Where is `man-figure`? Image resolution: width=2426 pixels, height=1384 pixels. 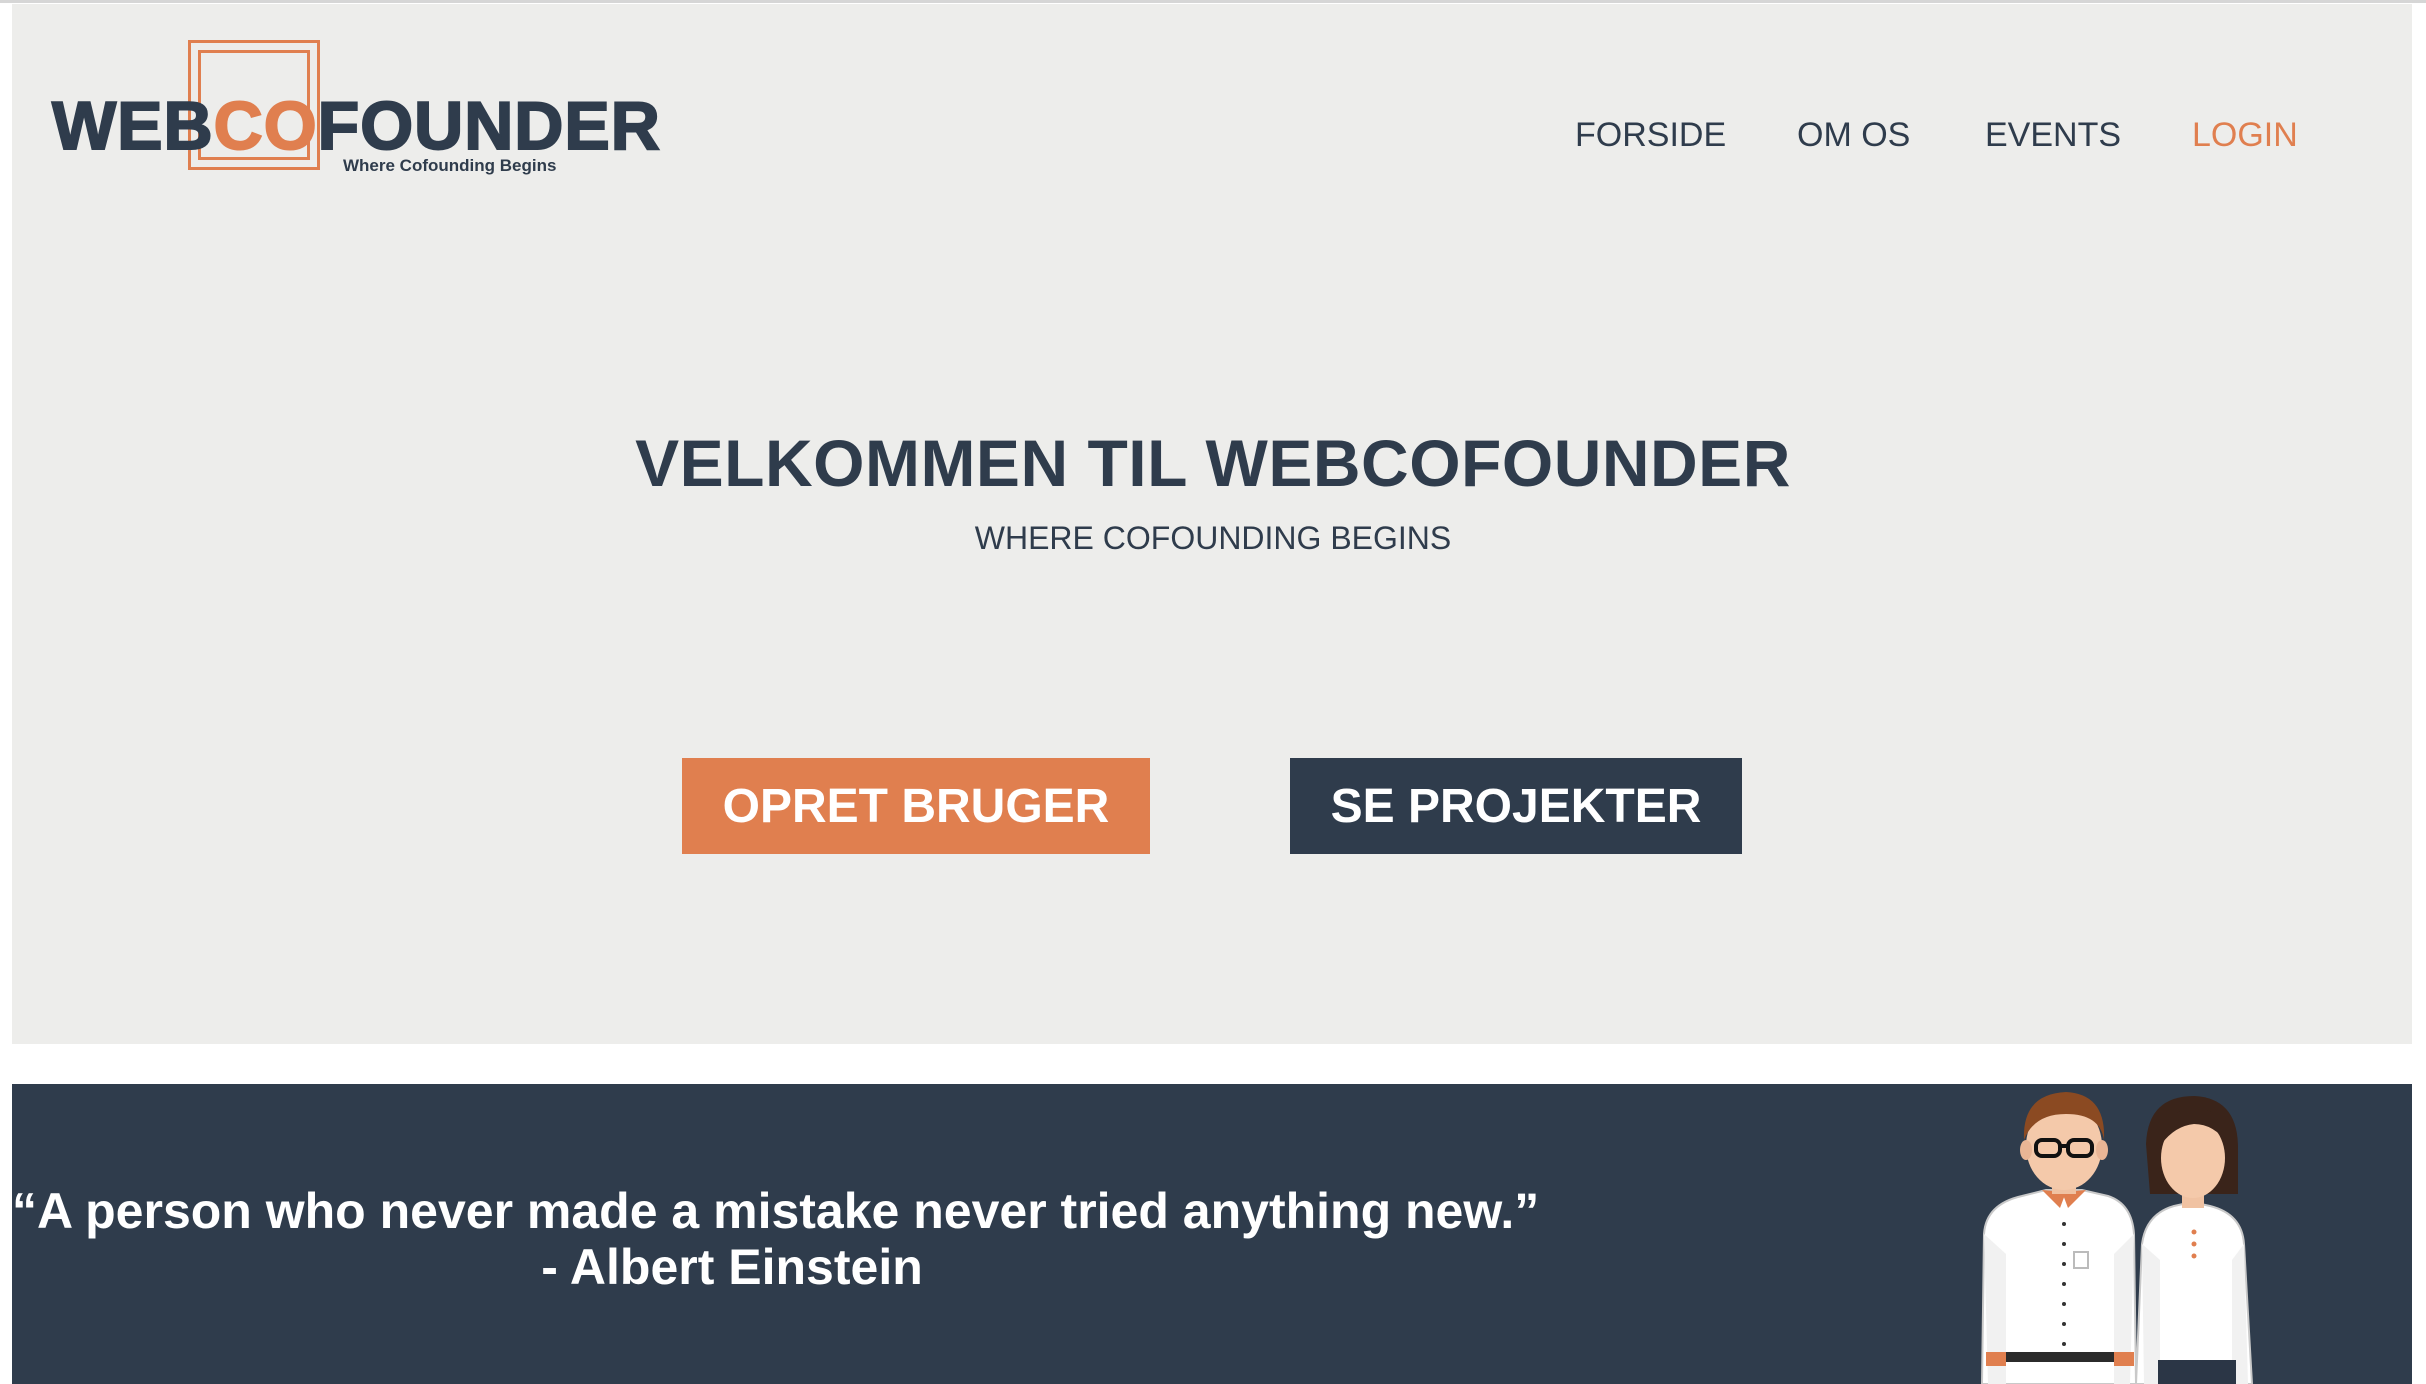
man-figure is located at coordinates (2059, 1238).